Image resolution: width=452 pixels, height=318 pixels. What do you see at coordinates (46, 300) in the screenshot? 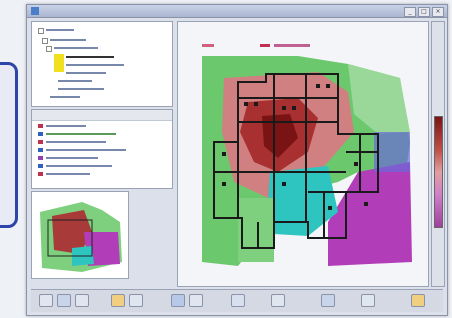
I see `save-icon` at bounding box center [46, 300].